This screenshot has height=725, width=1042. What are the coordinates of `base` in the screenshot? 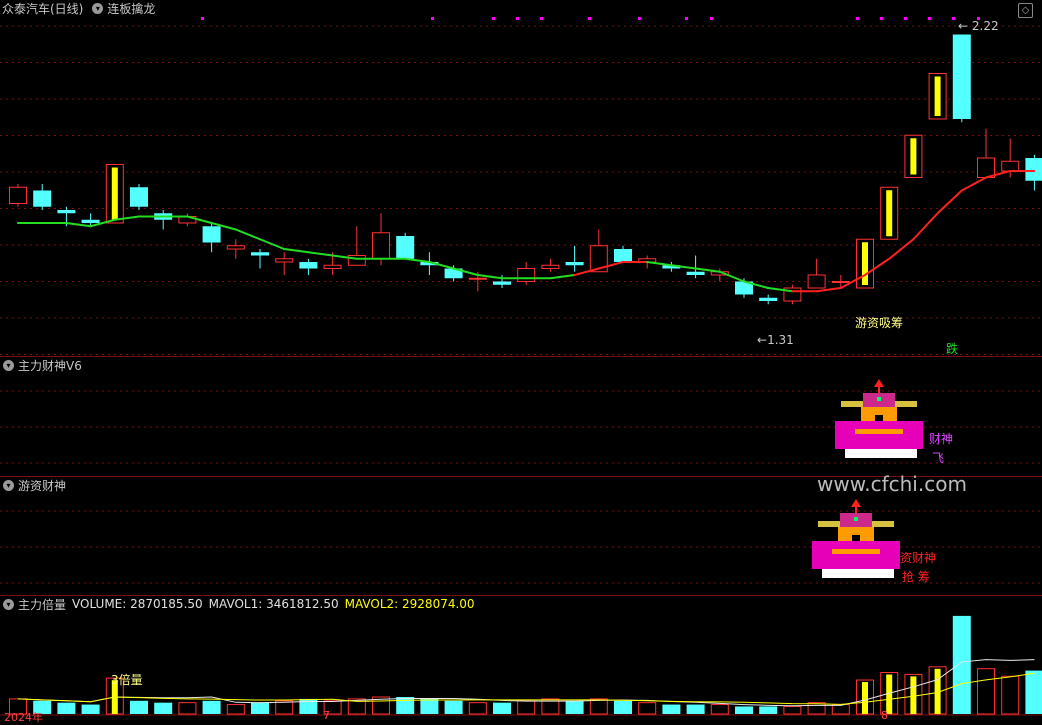 It's located at (881, 453).